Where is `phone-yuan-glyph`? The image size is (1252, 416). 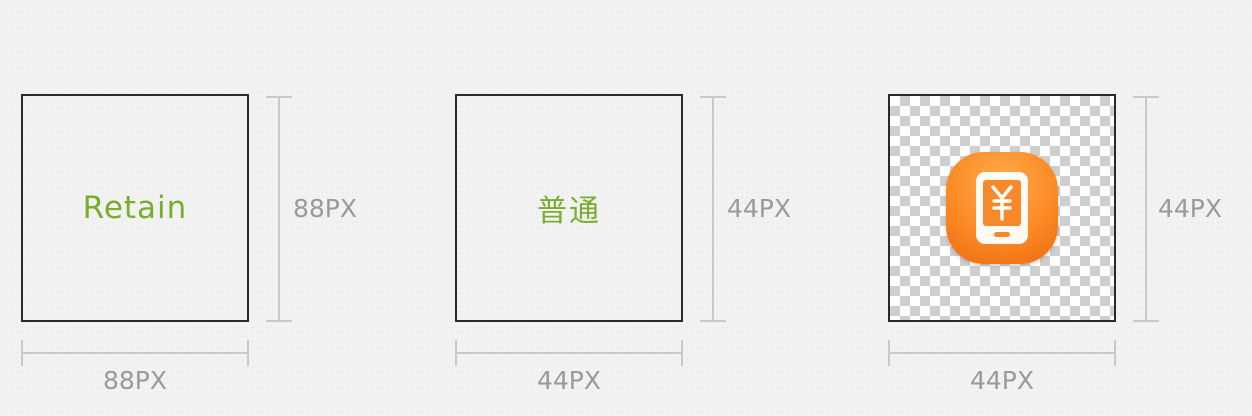 phone-yuan-glyph is located at coordinates (1002, 208).